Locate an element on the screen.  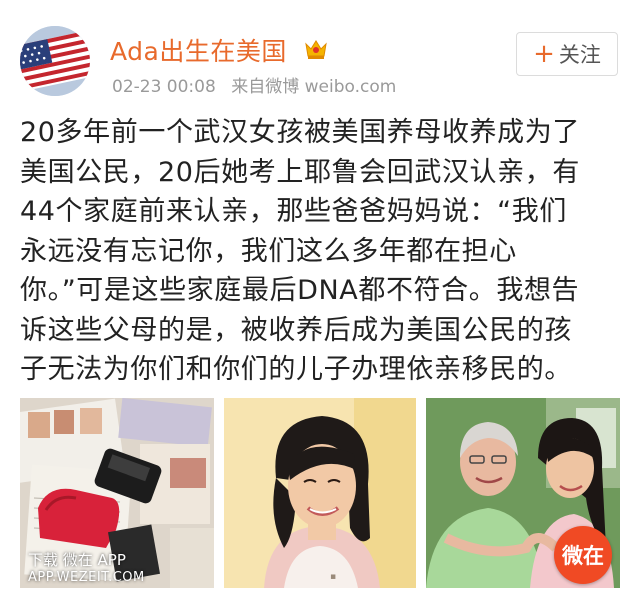
post-timestamp: 02-23 00:08 is located at coordinates (164, 87).